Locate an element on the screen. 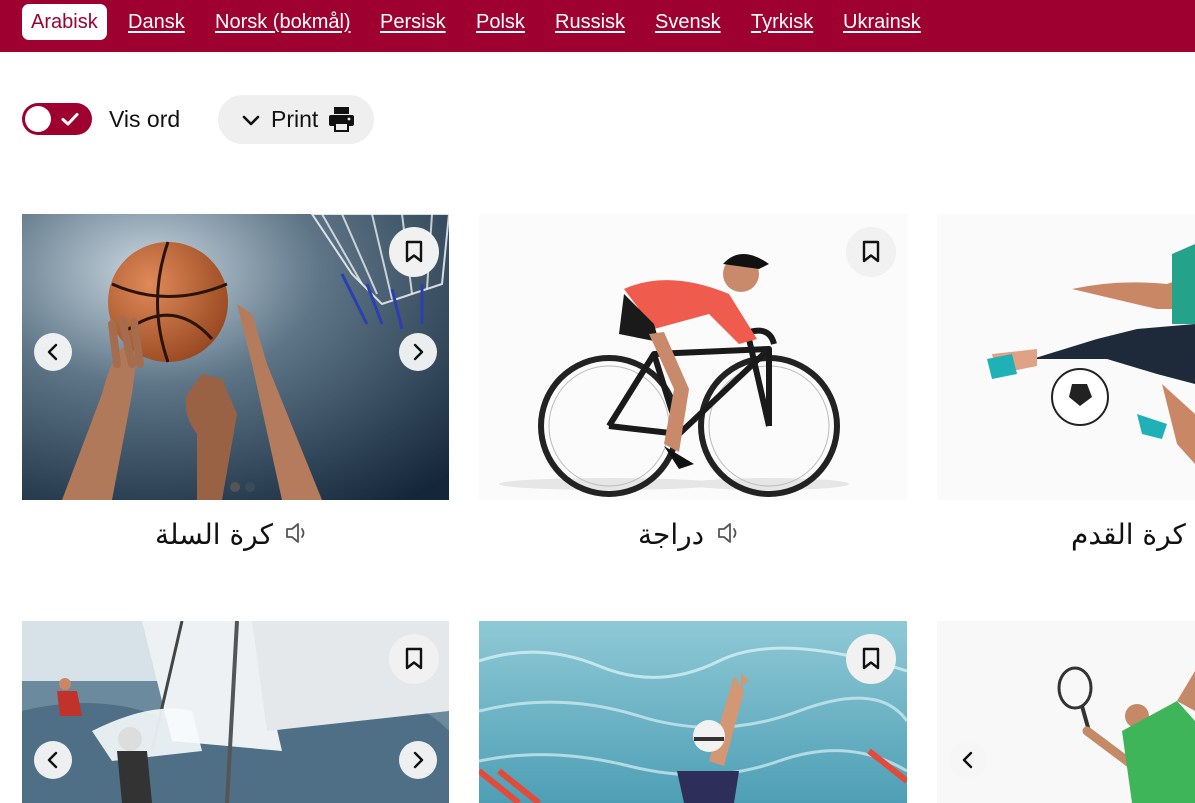 The width and height of the screenshot is (1195, 803). football-photo is located at coordinates (1066, 357).